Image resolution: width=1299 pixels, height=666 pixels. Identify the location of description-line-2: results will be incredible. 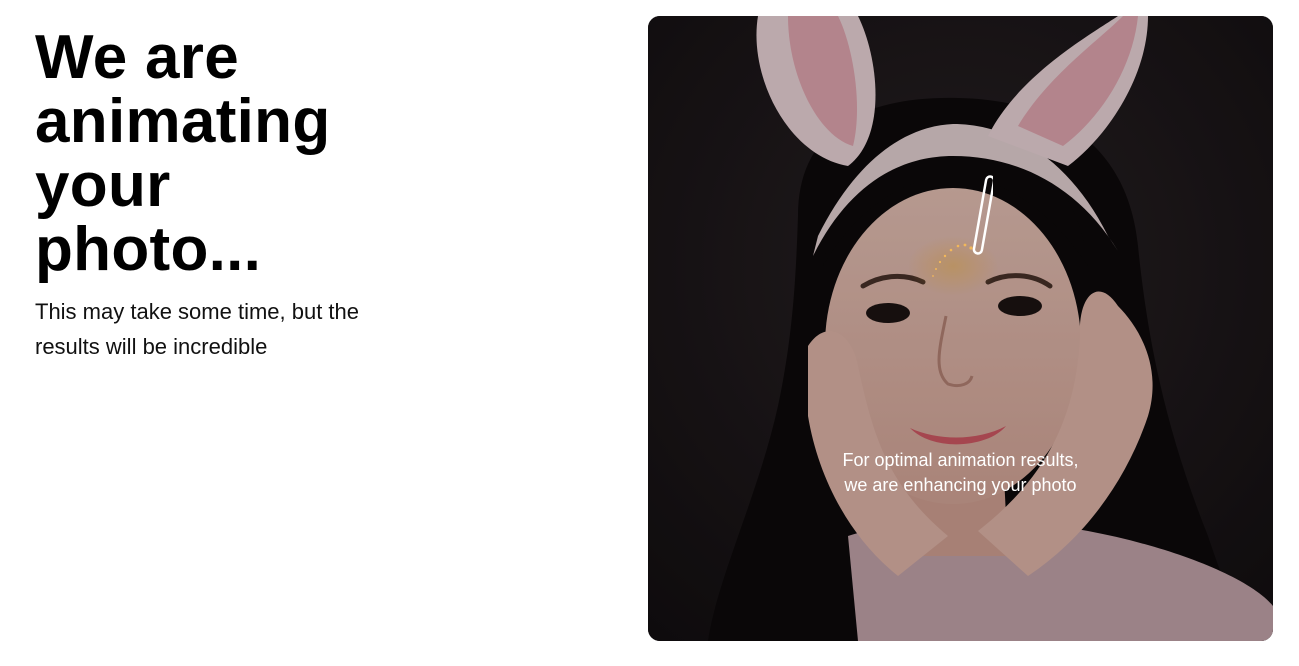
(151, 346).